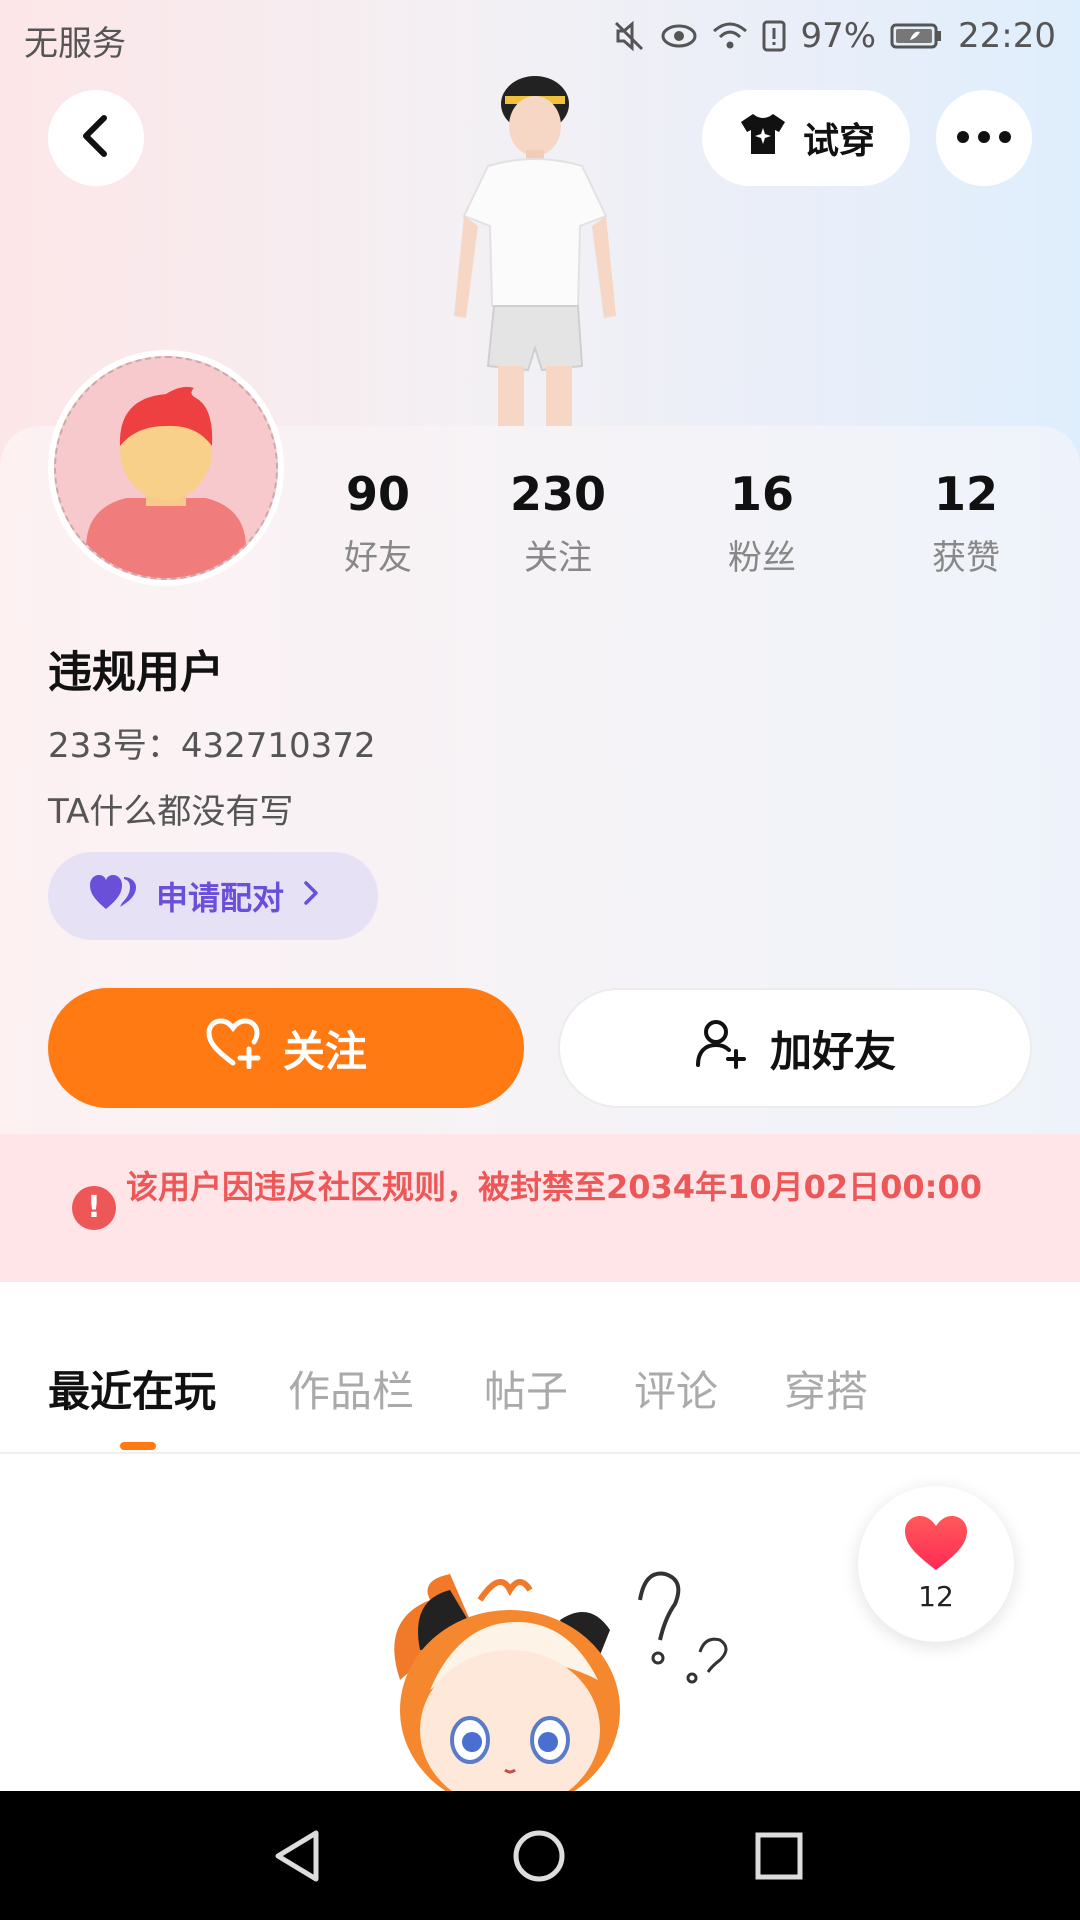  I want to click on follow-label: 关注, so click(324, 1051).